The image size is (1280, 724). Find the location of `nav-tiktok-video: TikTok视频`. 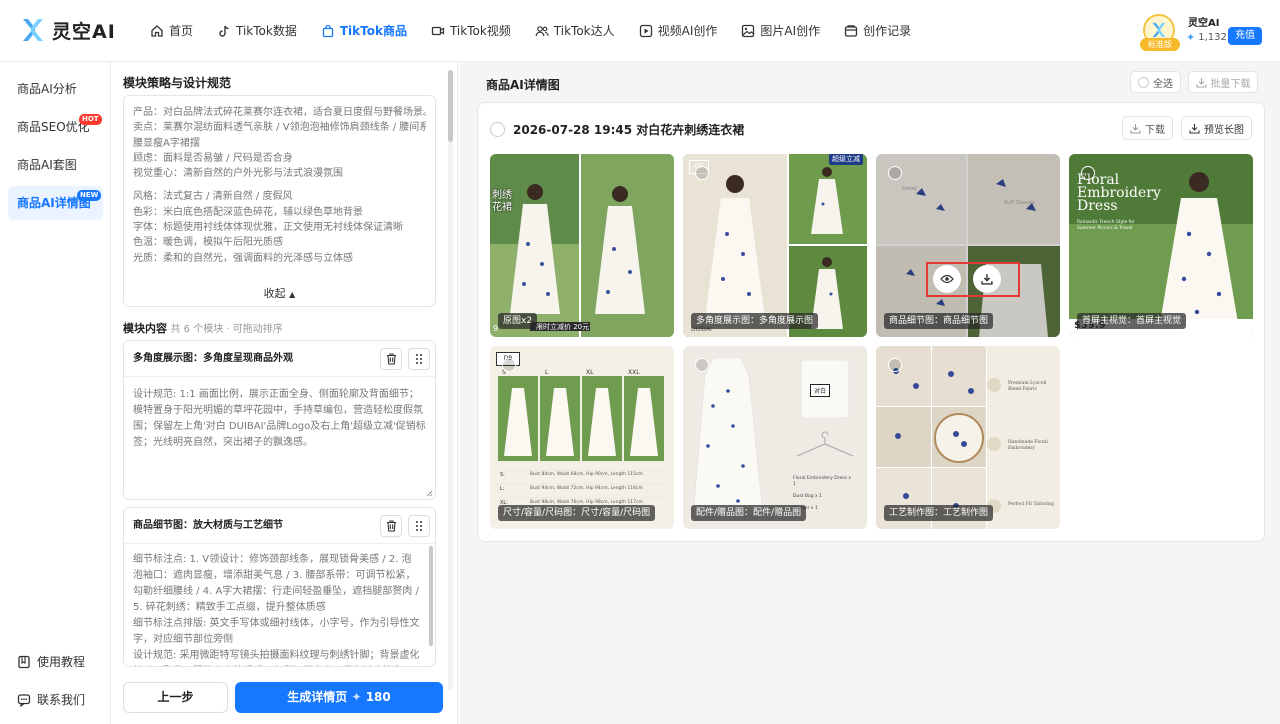

nav-tiktok-video: TikTok视频 is located at coordinates (471, 30).